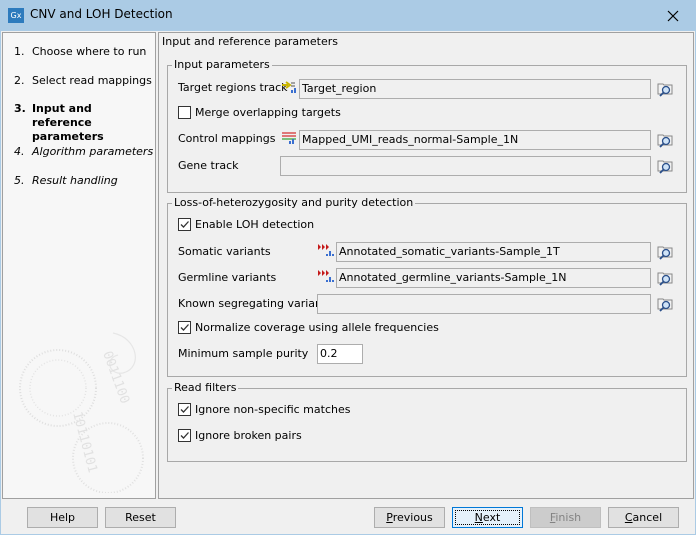 This screenshot has height=535, width=696. Describe the element at coordinates (16, 15) in the screenshot. I see `app-icon: Gx` at that location.